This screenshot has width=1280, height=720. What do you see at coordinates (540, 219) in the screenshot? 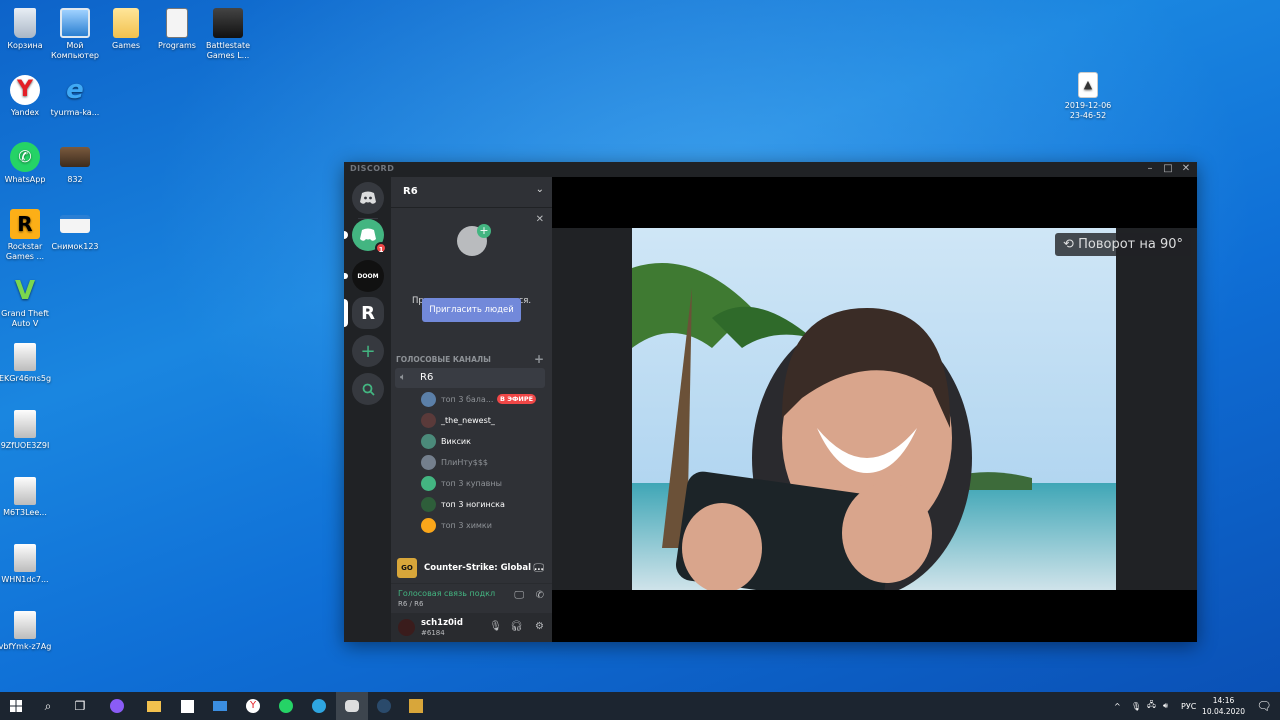
I see `close-icon: ✕` at bounding box center [540, 219].